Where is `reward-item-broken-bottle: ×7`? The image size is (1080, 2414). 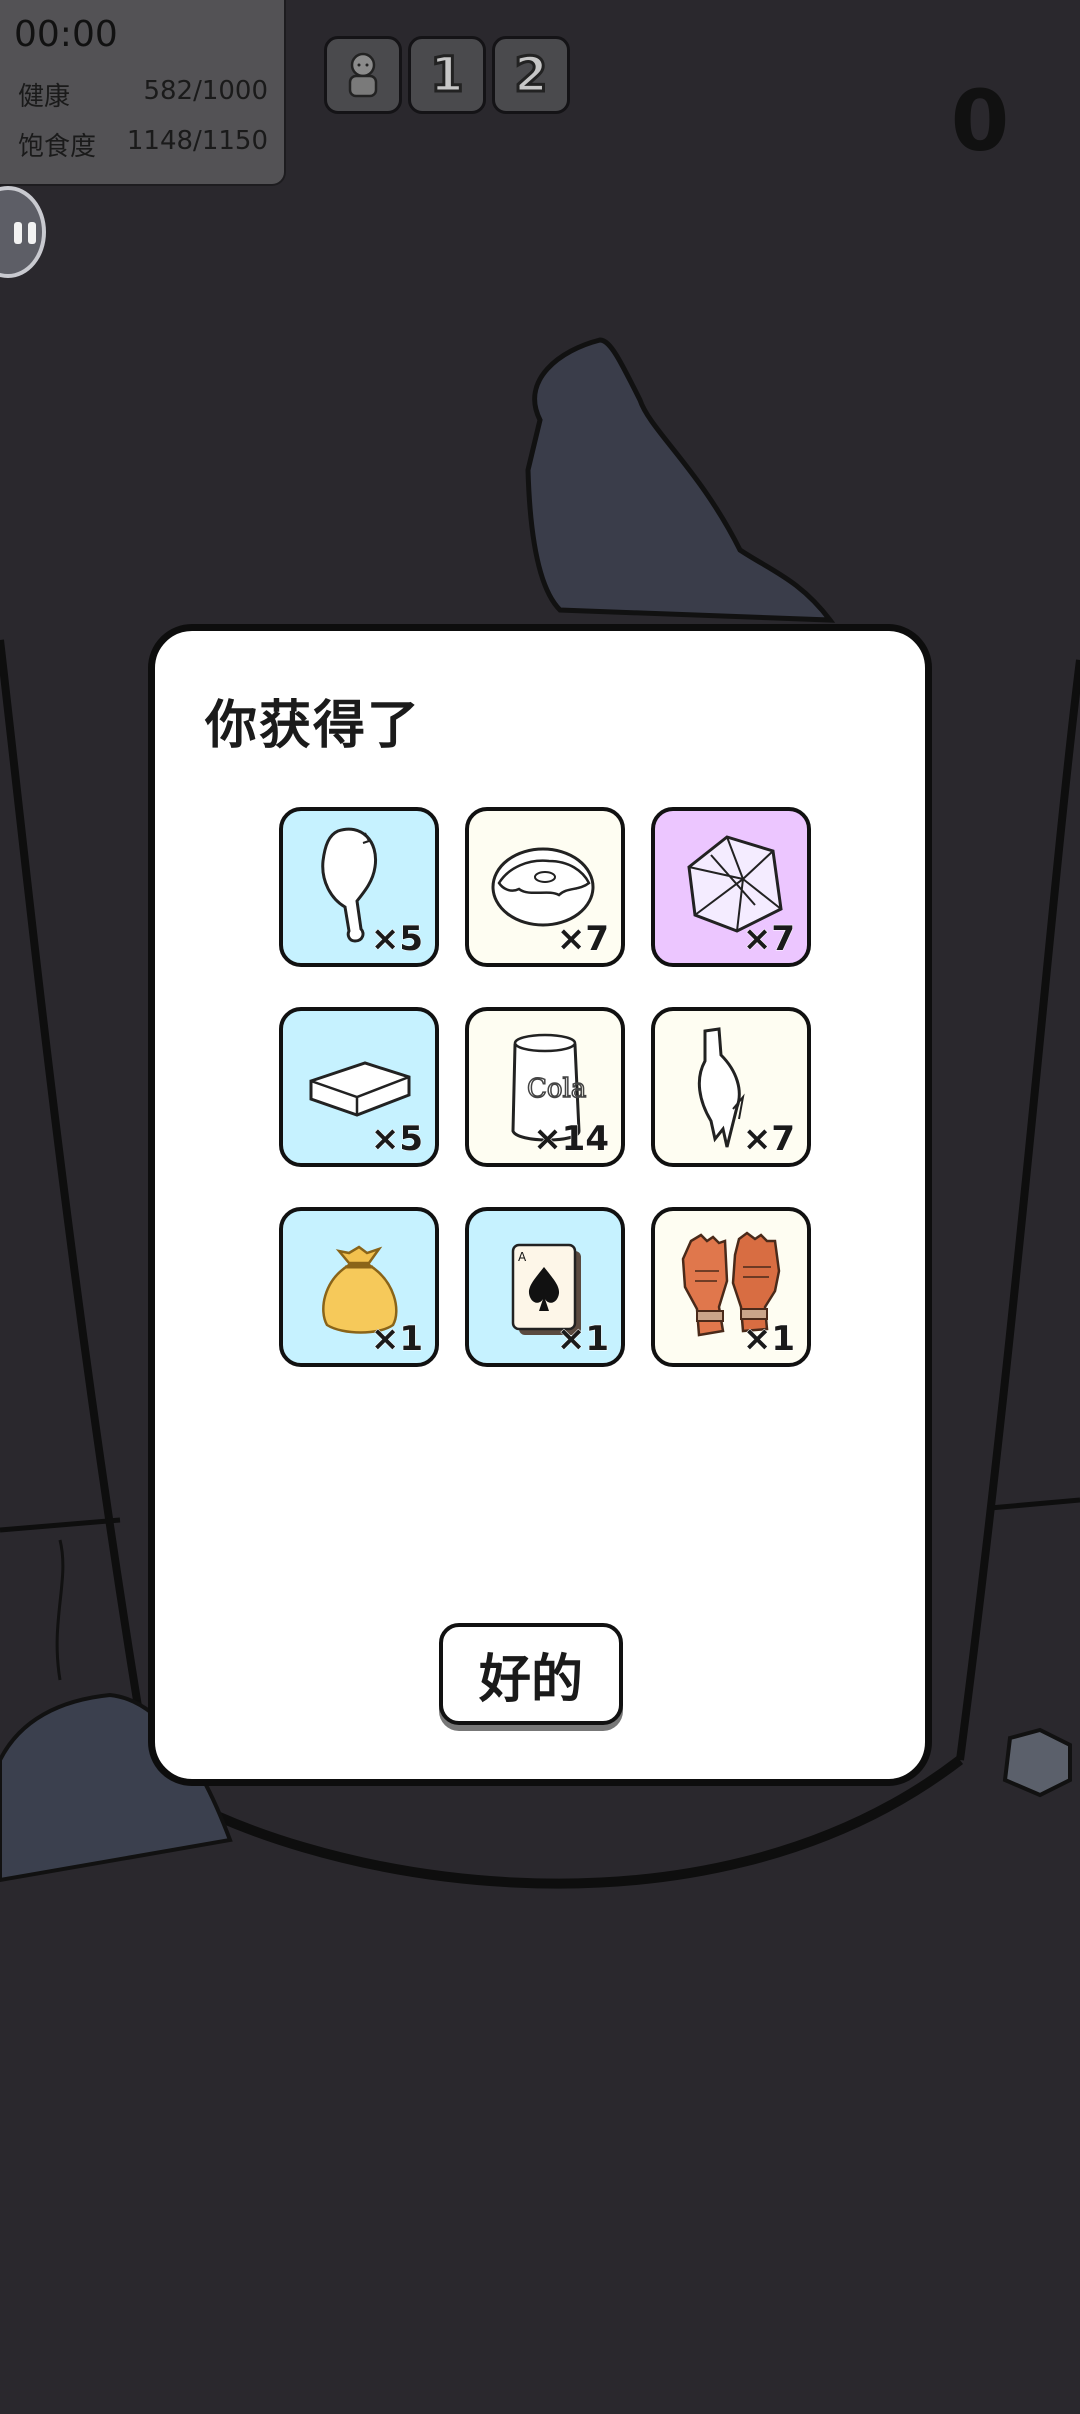 reward-item-broken-bottle: ×7 is located at coordinates (731, 1087).